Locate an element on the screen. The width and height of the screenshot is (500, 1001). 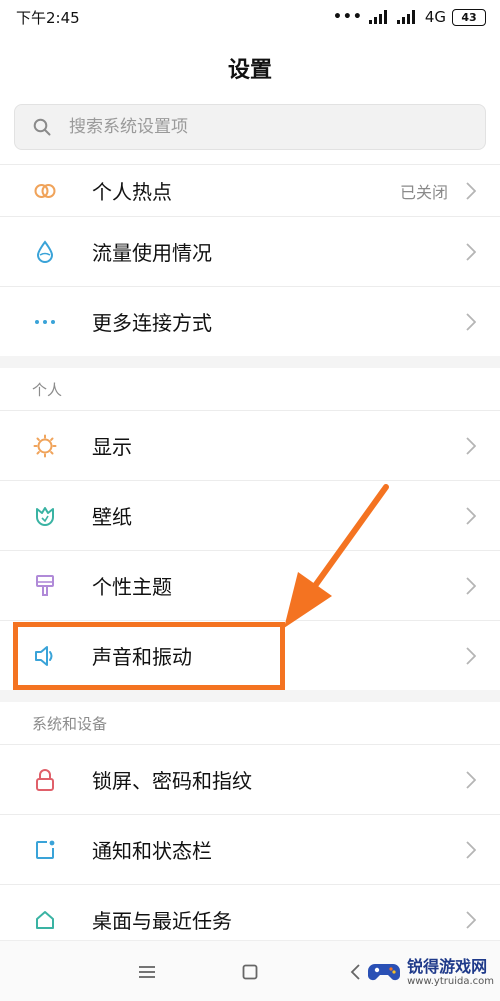
notification-dots: ••• is located at coordinates (347, 17).